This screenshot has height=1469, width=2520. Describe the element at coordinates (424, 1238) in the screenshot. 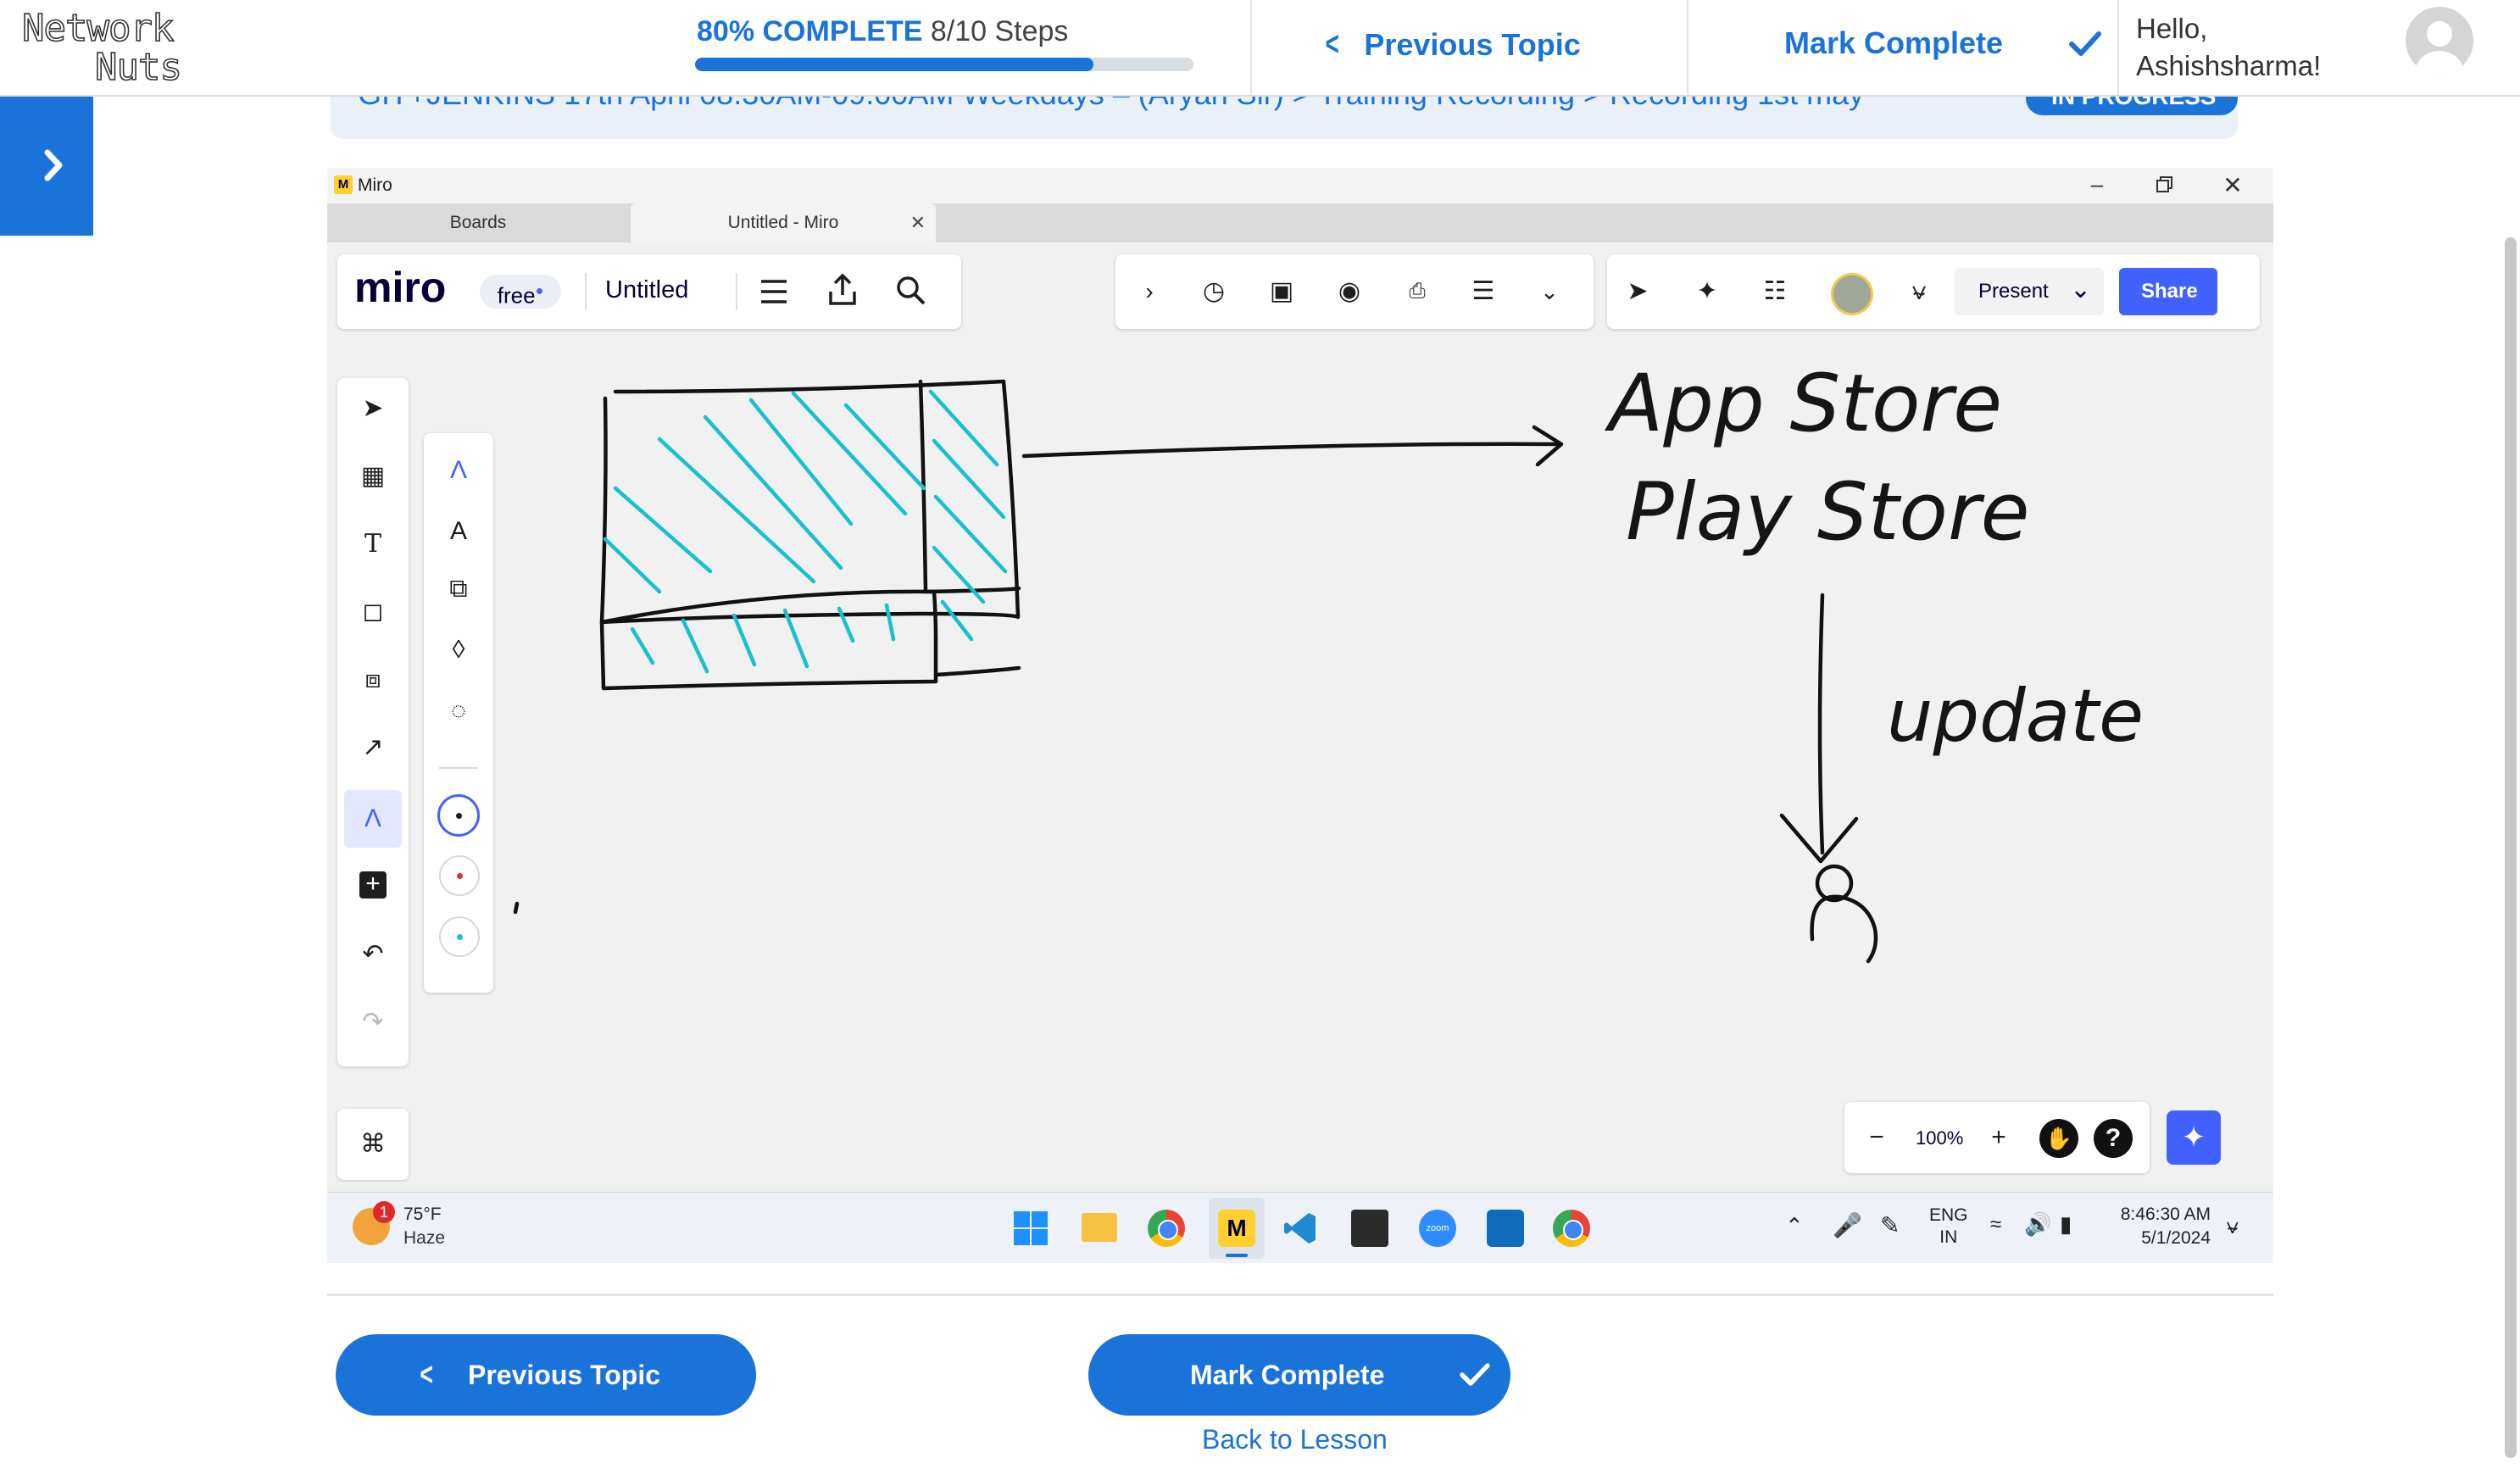

I see `weather-desc: Haze` at that location.